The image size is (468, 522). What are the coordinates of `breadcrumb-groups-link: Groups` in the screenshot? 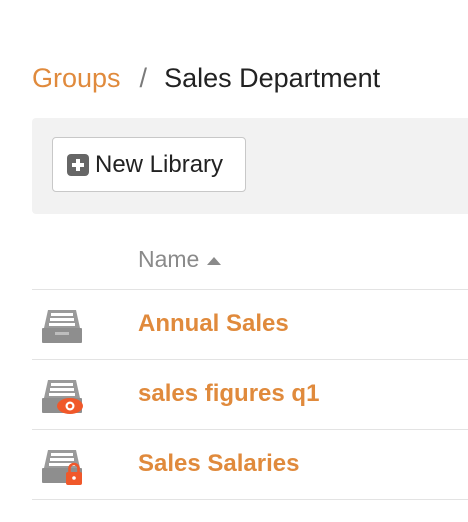 It's located at (76, 78).